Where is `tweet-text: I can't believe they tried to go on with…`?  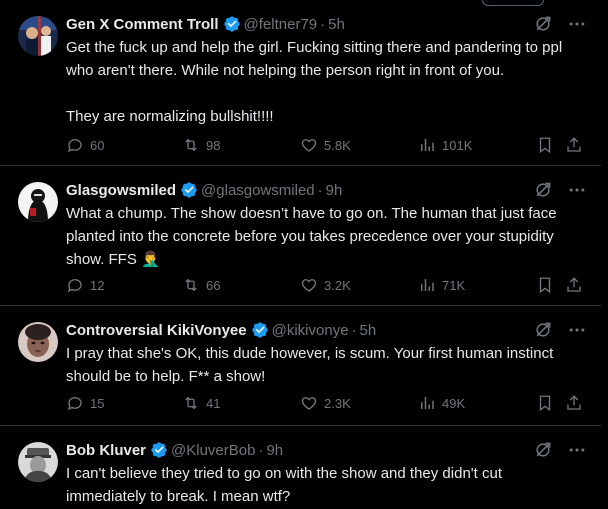
tweet-text: I can't believe they tried to go on with… is located at coordinates (286, 485).